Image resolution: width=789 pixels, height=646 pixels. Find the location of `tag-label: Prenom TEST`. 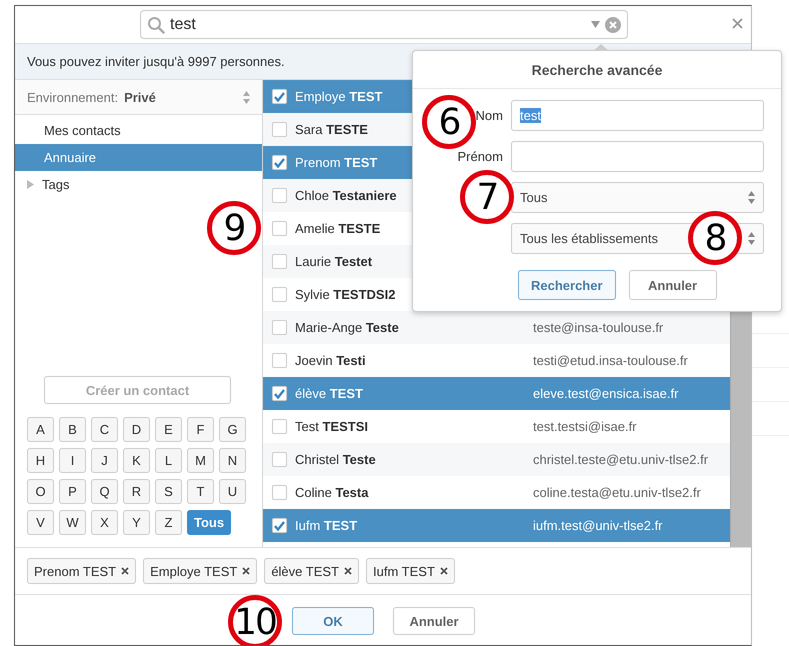

tag-label: Prenom TEST is located at coordinates (75, 571).